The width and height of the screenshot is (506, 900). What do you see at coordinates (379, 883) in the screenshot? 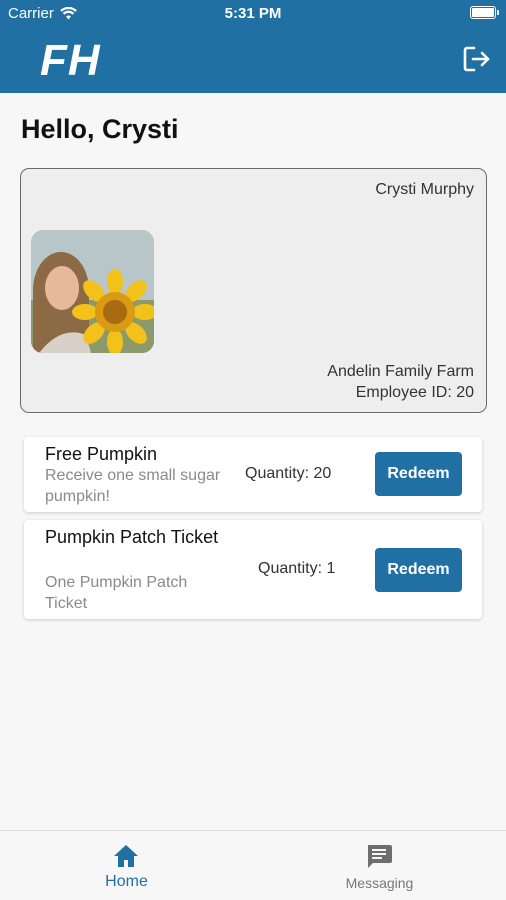
I see `tab-messaging-label: Messaging` at bounding box center [379, 883].